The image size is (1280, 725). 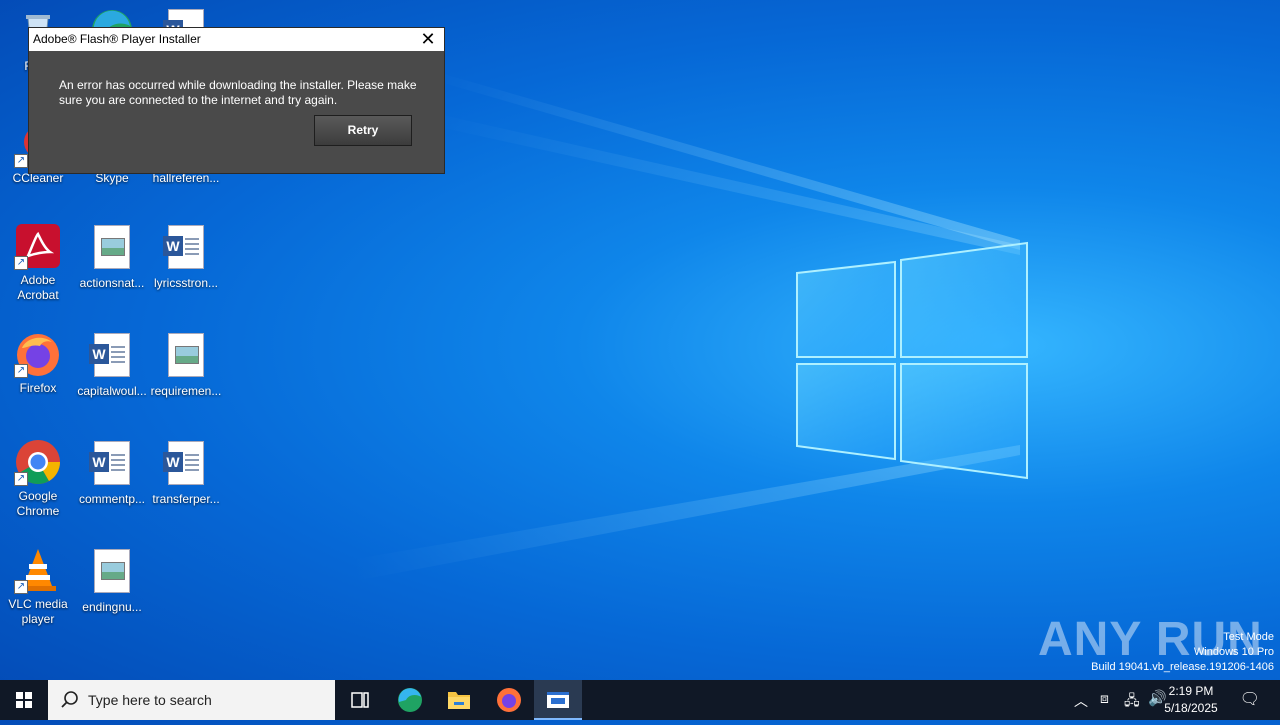 I want to click on file-explorer-icon, so click(x=459, y=700).